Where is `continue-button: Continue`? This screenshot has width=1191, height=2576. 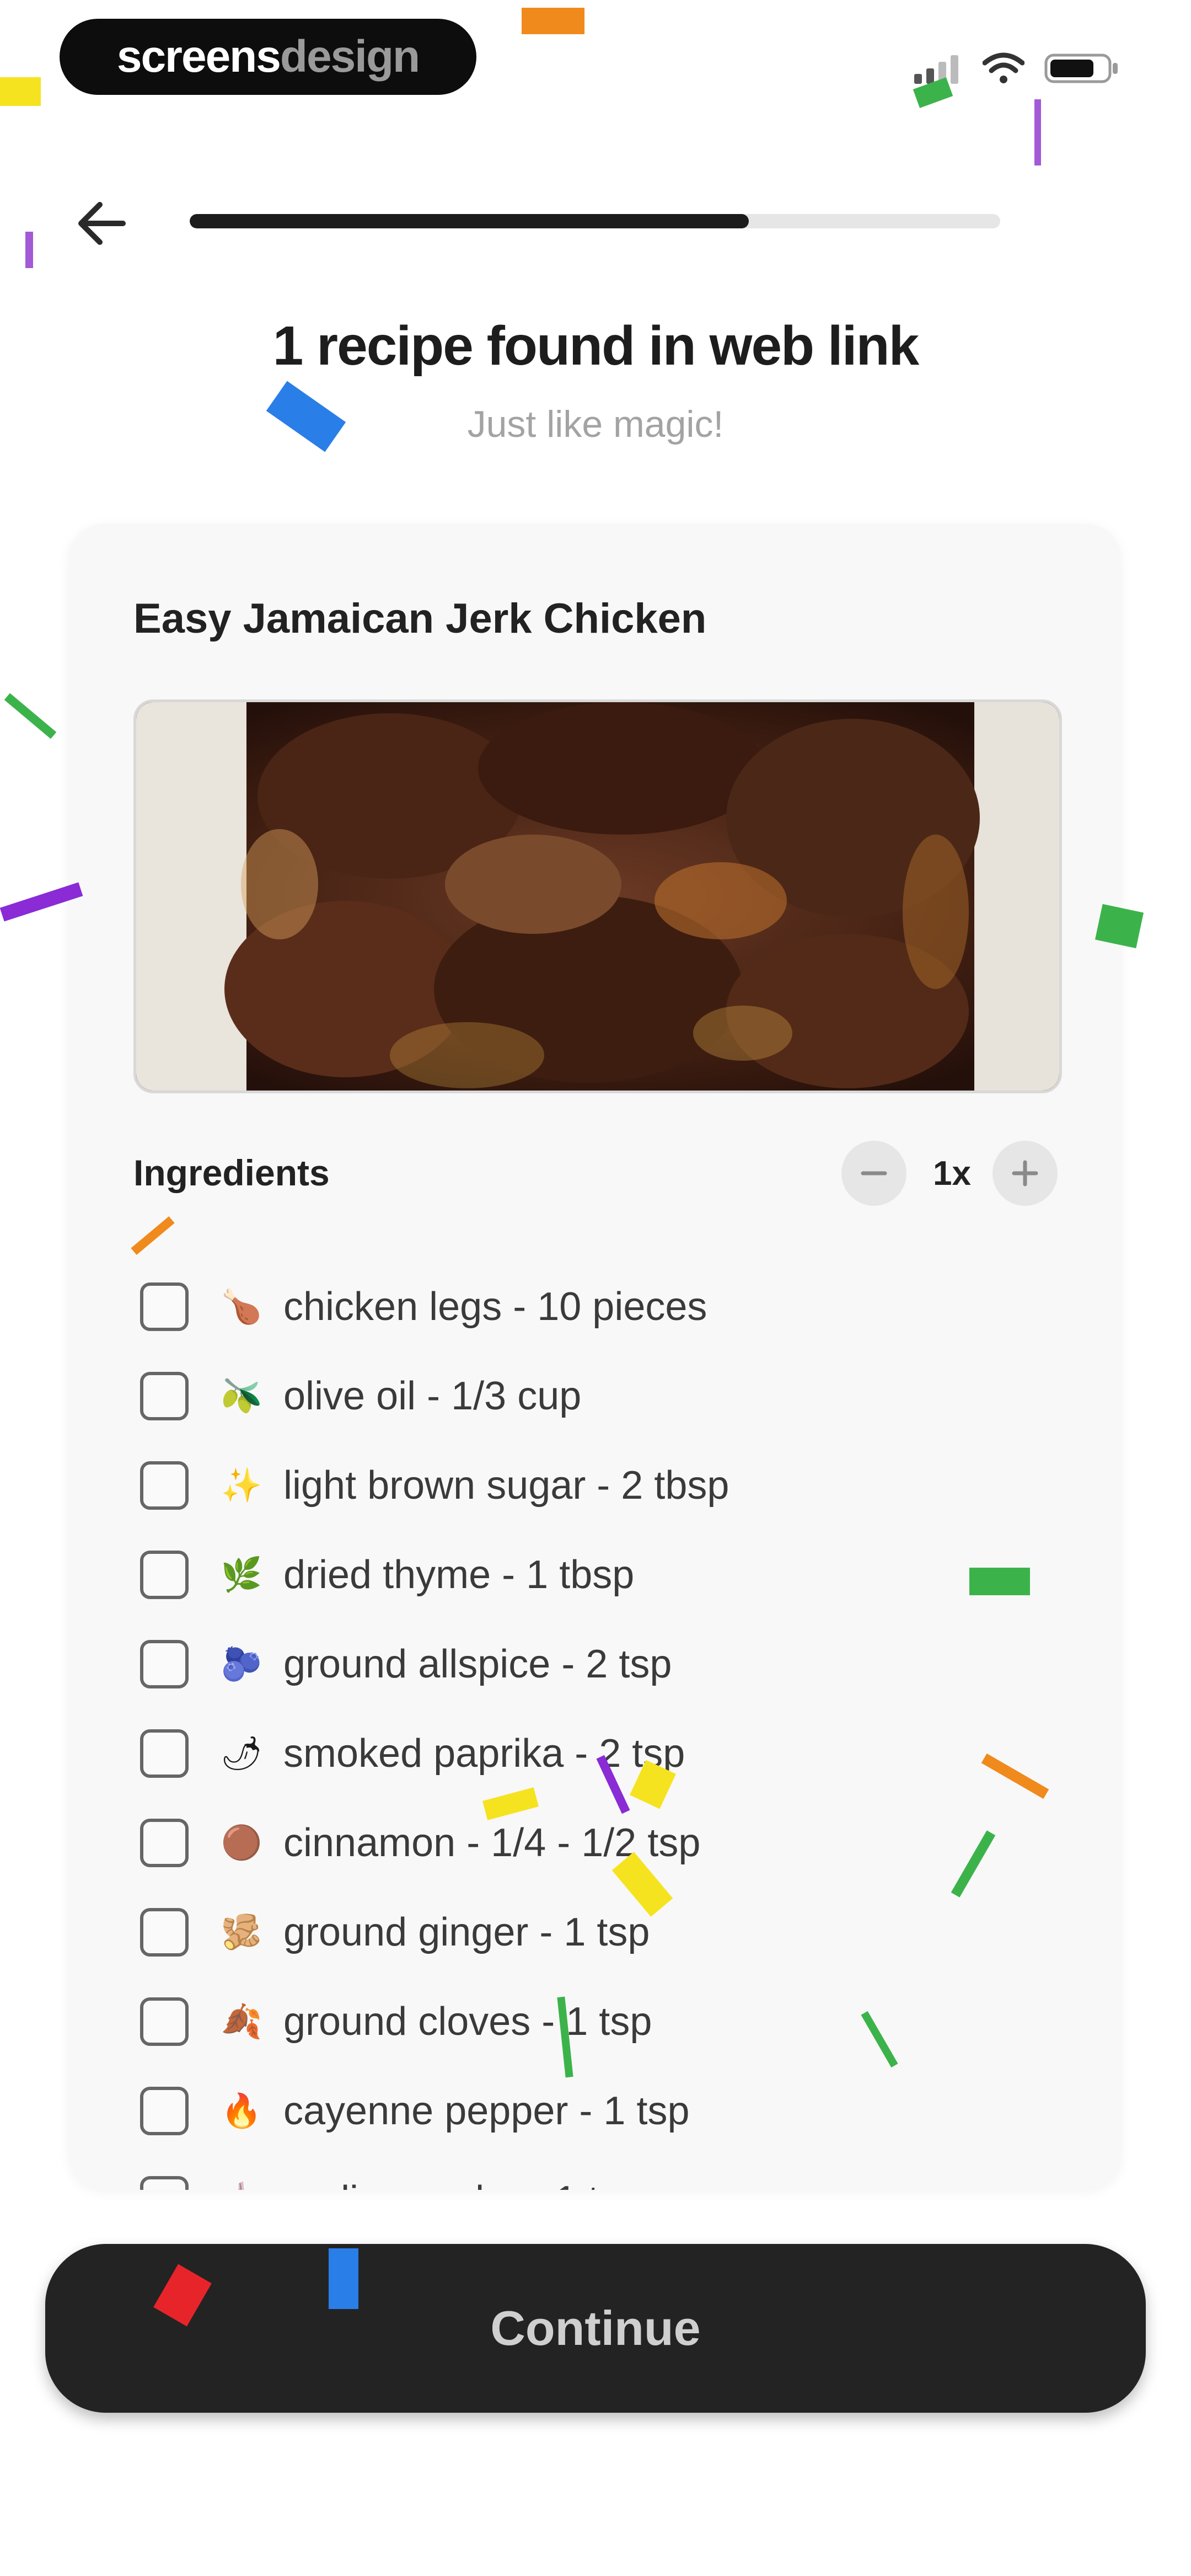 continue-button: Continue is located at coordinates (595, 2328).